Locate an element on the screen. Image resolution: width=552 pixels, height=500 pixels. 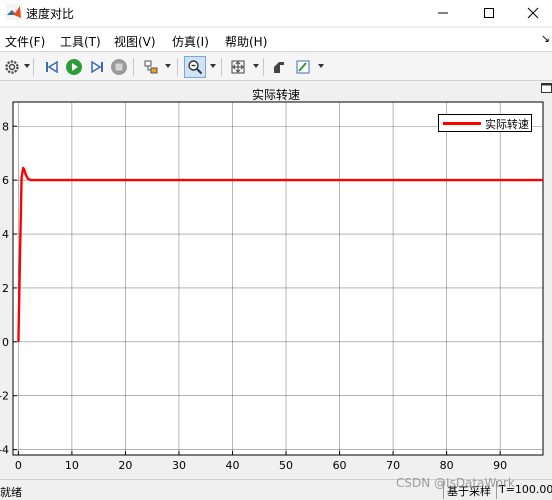
close-icon is located at coordinates (533, 13).